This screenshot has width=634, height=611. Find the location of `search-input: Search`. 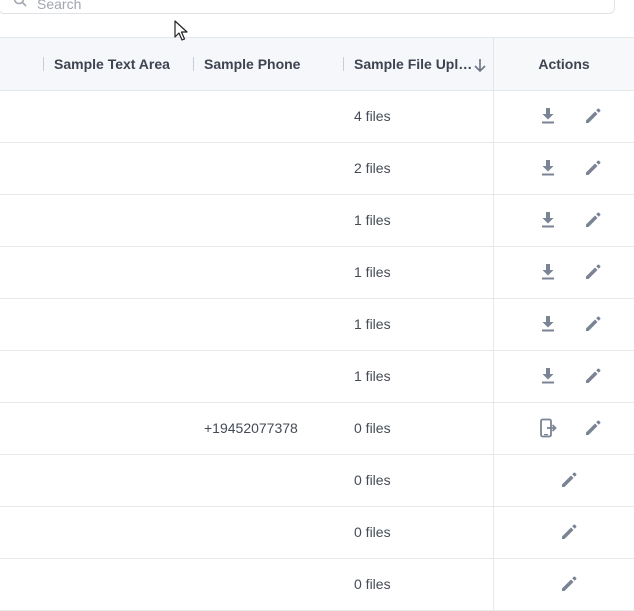

search-input: Search is located at coordinates (307, 7).